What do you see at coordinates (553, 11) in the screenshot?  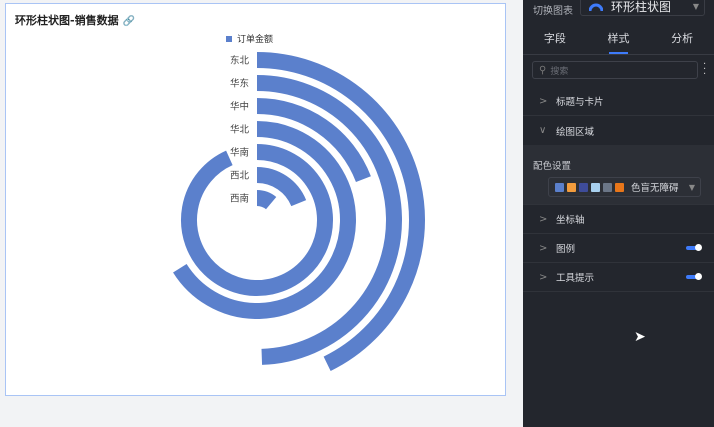 I see `switch-chart-label: 切换图表` at bounding box center [553, 11].